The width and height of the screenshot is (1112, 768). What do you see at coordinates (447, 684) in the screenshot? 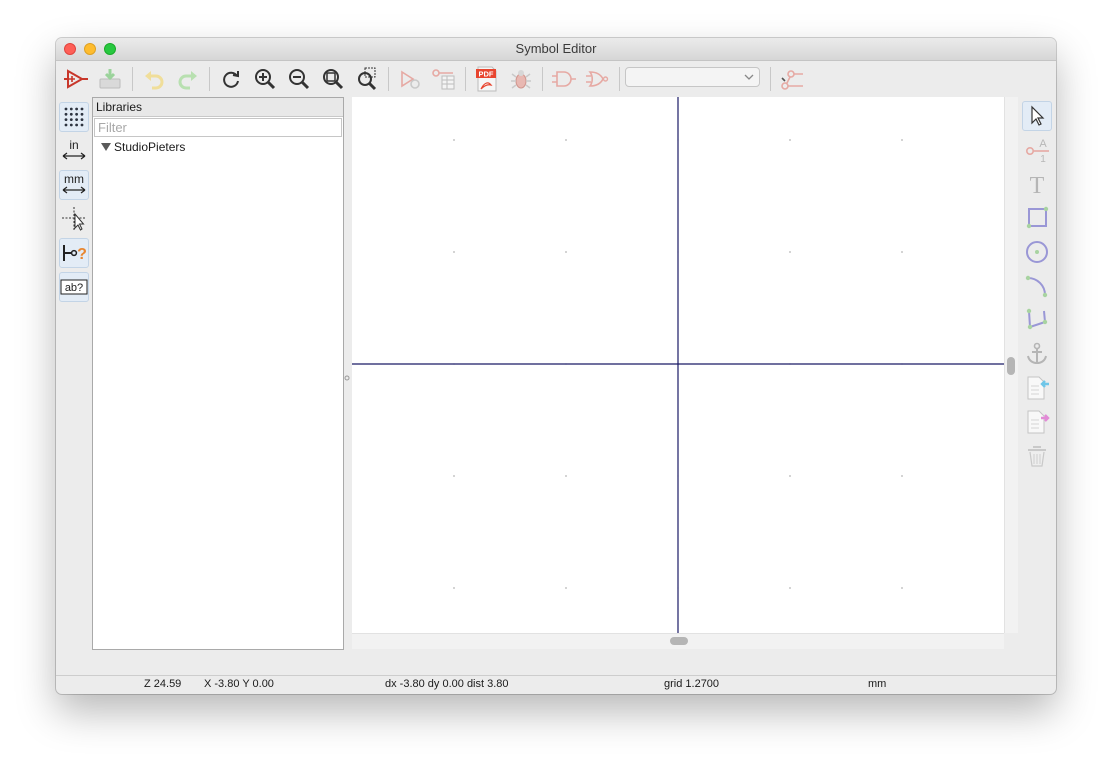
I see `delta-readout: dx -3.80 dy 0.00 dist 3.80` at bounding box center [447, 684].